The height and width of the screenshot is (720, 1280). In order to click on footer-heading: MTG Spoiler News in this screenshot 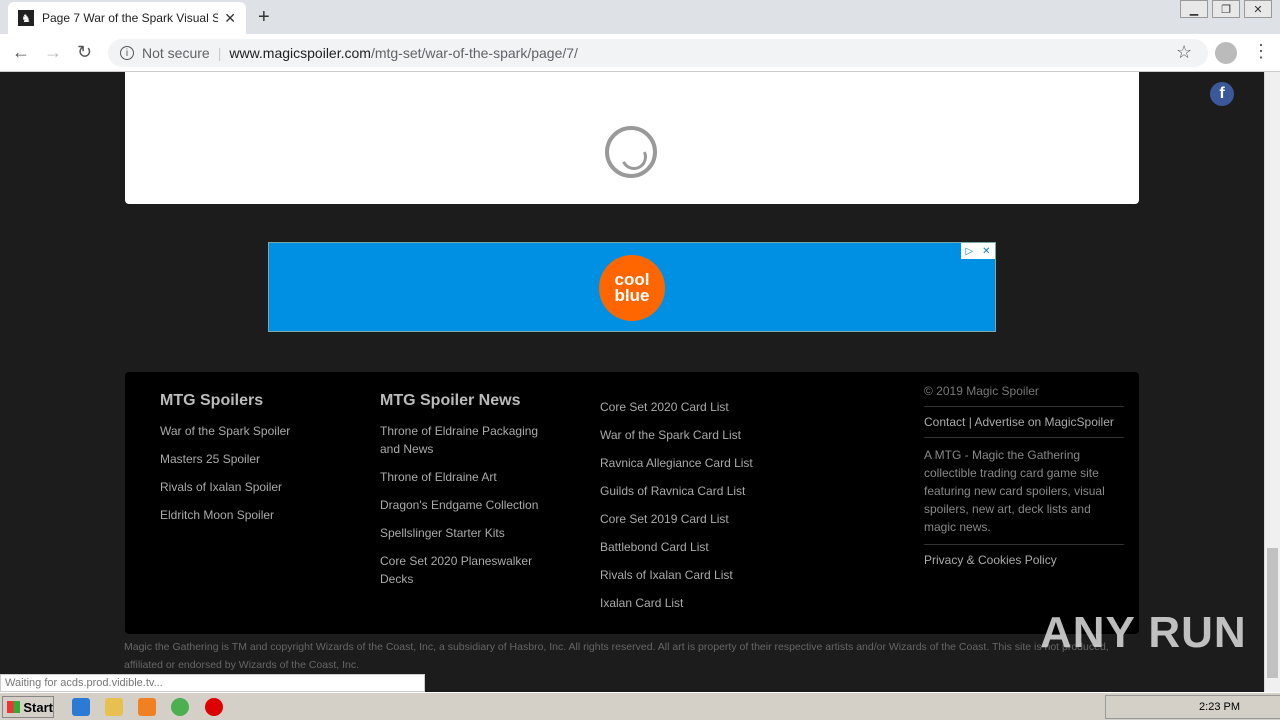, I will do `click(450, 400)`.